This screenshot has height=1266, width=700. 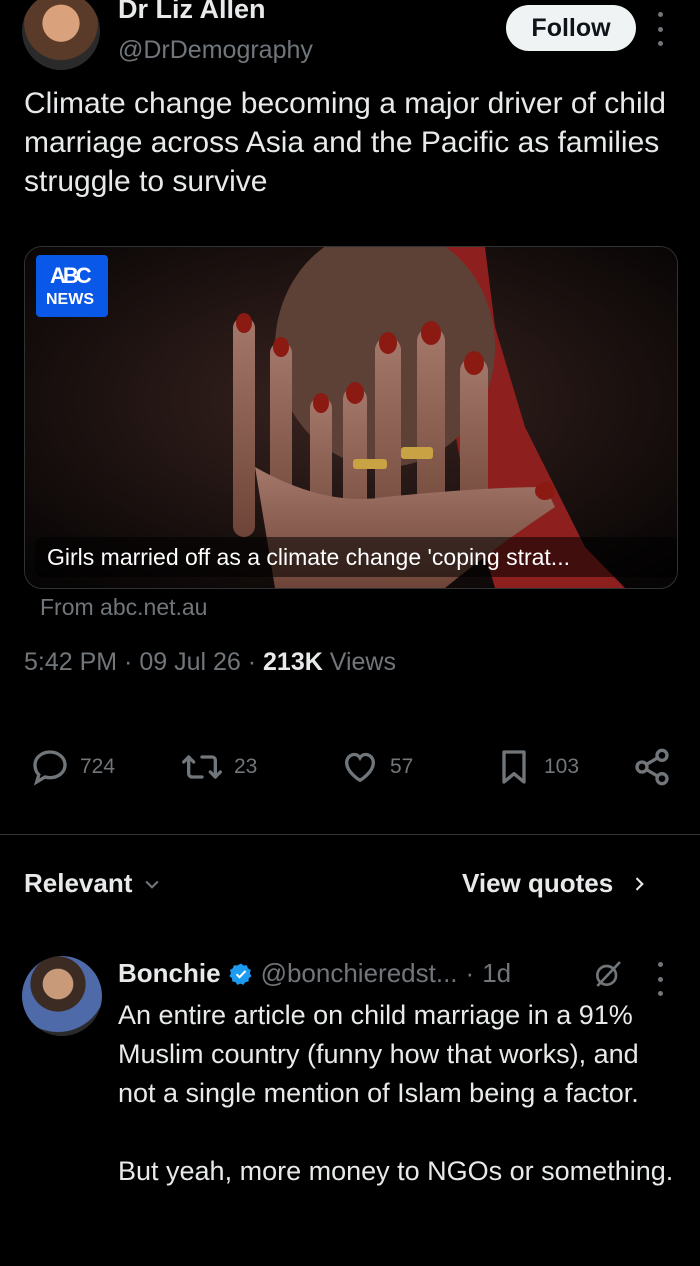 I want to click on share-action, so click(x=652, y=767).